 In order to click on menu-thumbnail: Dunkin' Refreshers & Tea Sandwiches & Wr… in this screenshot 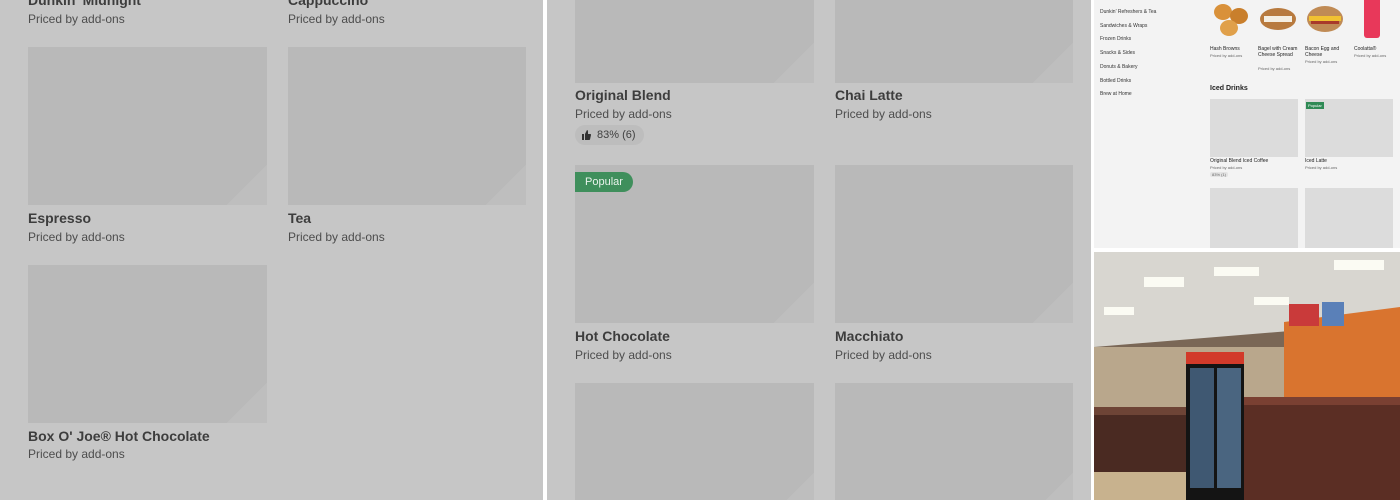, I will do `click(1247, 124)`.